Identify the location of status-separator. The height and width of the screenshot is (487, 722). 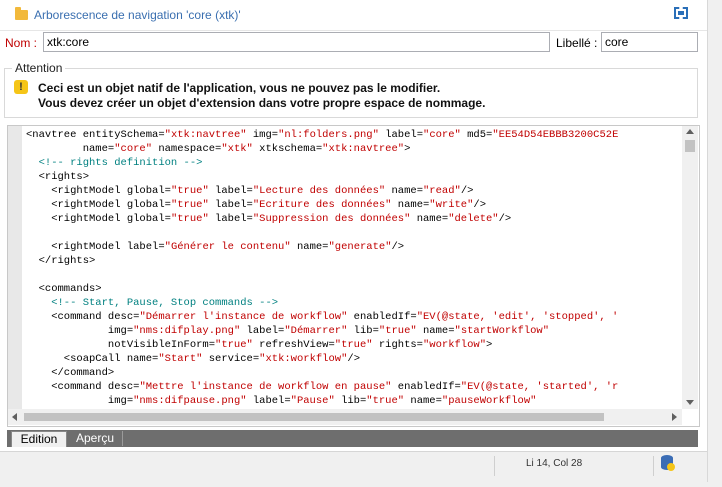
(494, 466).